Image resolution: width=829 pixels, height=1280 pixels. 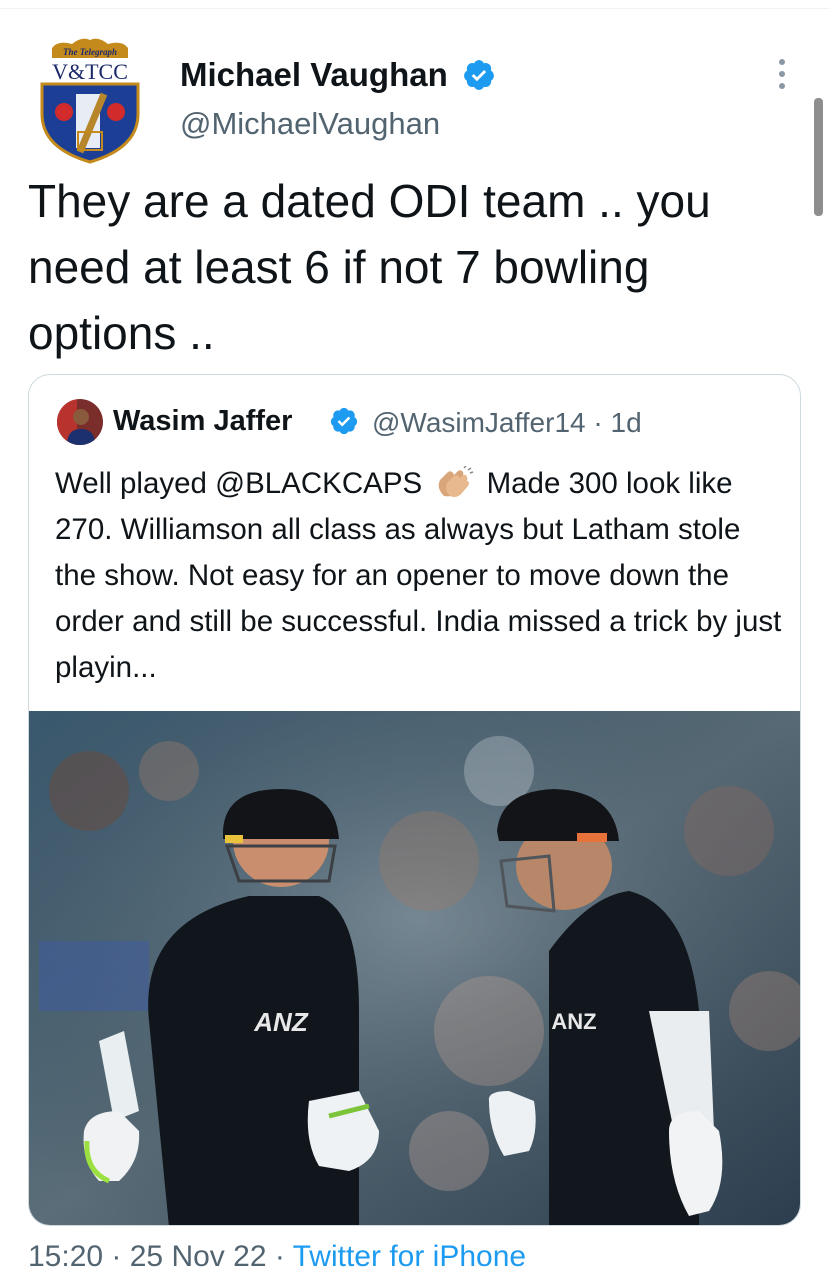 What do you see at coordinates (414, 8) in the screenshot?
I see `top-divider` at bounding box center [414, 8].